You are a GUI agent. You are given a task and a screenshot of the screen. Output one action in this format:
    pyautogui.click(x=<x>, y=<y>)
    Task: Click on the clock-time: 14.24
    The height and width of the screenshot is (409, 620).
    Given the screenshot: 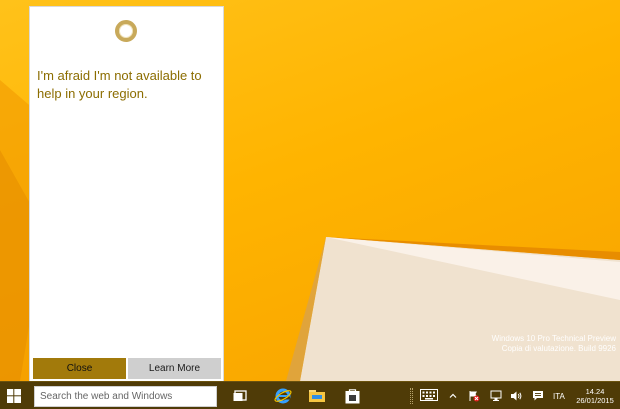 What is the action you would take?
    pyautogui.click(x=595, y=391)
    